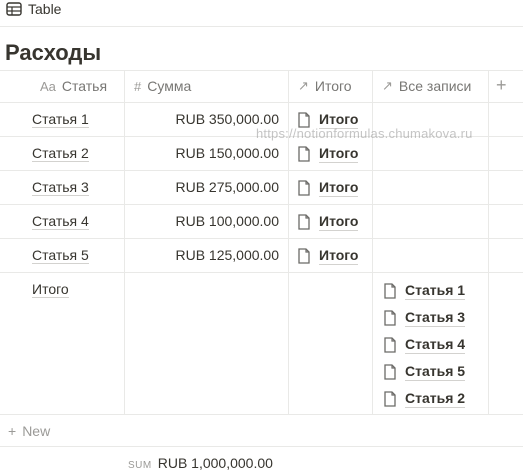  I want to click on watermark: https://notionformulas.chumakova.ru, so click(364, 133).